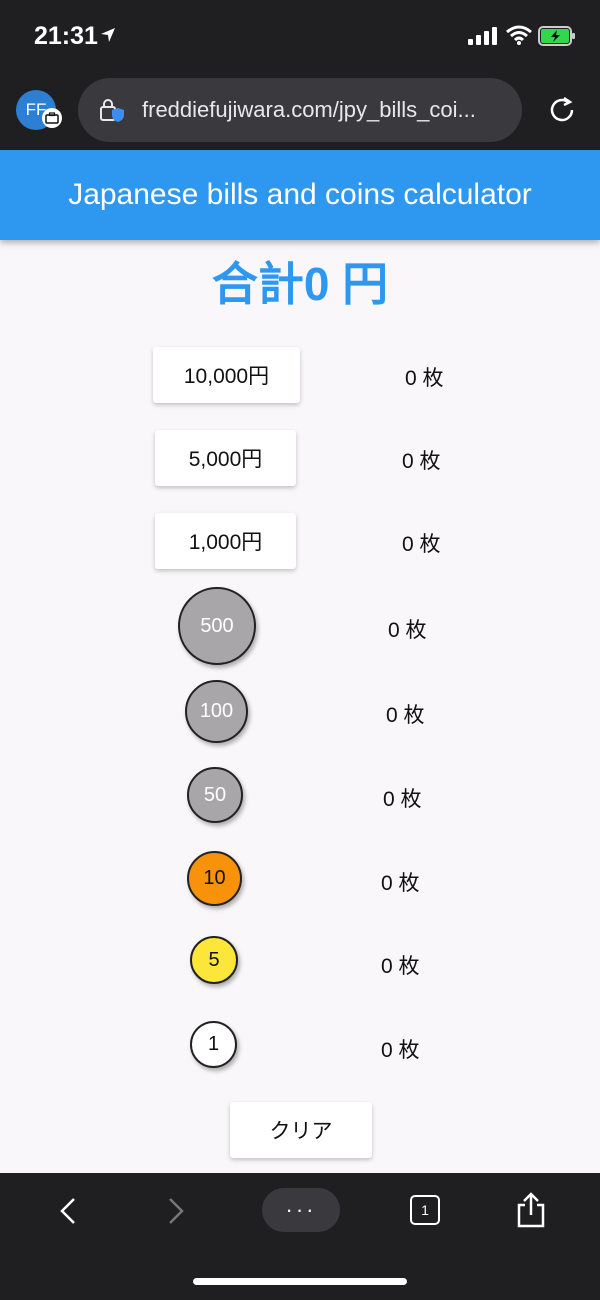 This screenshot has height=1300, width=600. Describe the element at coordinates (400, 1050) in the screenshot. I see `coin-1-count: 0 枚` at that location.